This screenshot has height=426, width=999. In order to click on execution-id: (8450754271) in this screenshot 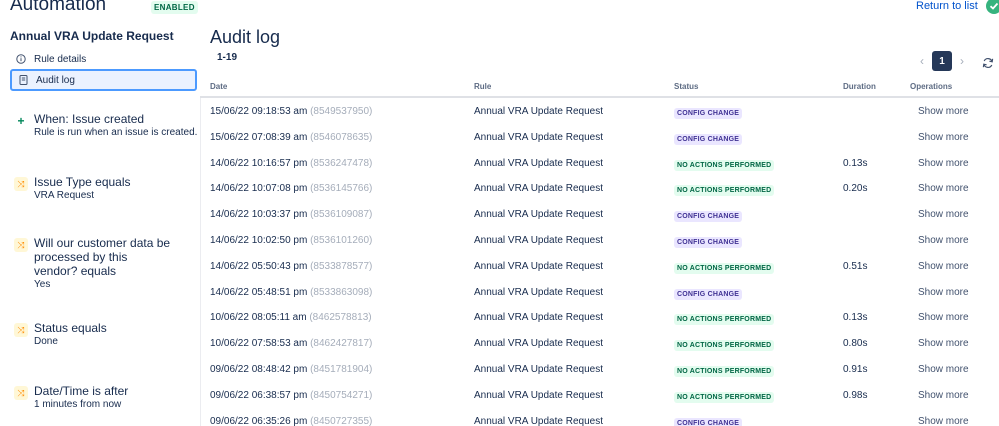, I will do `click(341, 395)`.